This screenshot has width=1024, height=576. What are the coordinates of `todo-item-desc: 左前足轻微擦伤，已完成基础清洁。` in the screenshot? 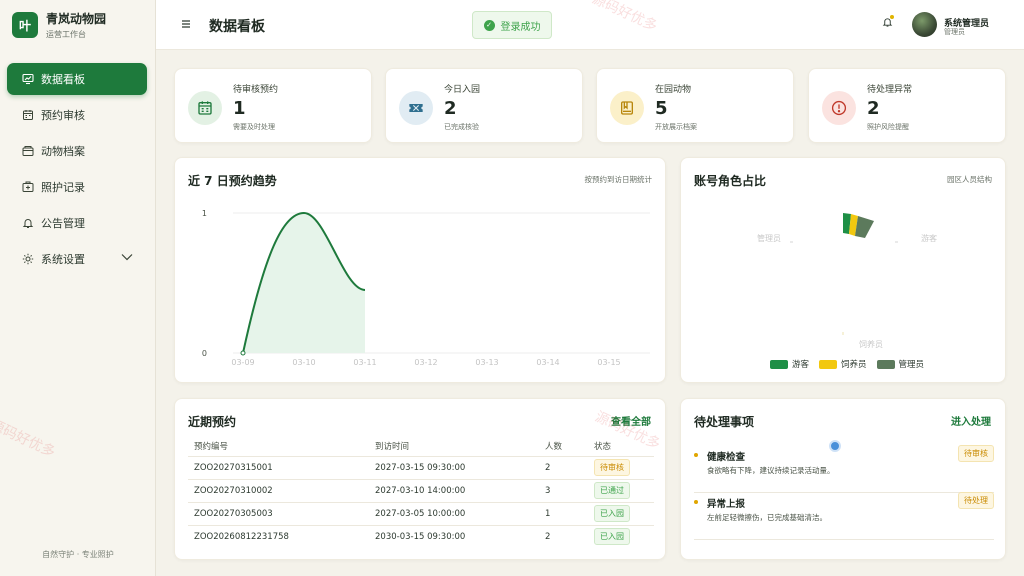 It's located at (767, 517).